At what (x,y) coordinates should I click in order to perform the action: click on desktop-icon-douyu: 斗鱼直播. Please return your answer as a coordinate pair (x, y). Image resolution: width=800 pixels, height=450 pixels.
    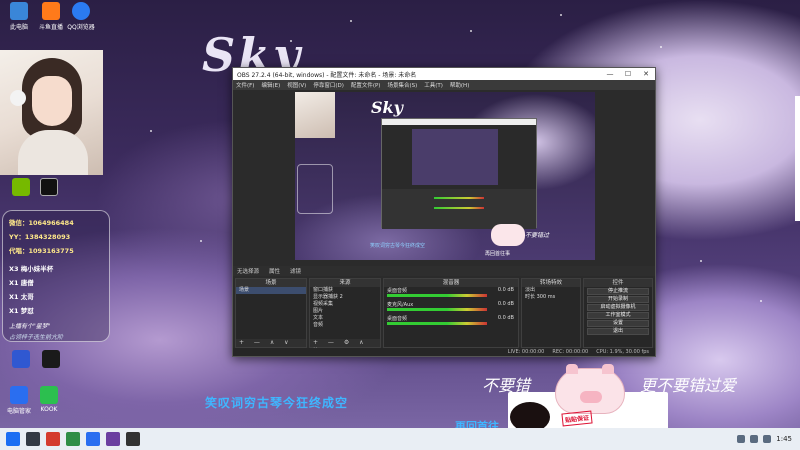
    Looking at the image, I should click on (51, 16).